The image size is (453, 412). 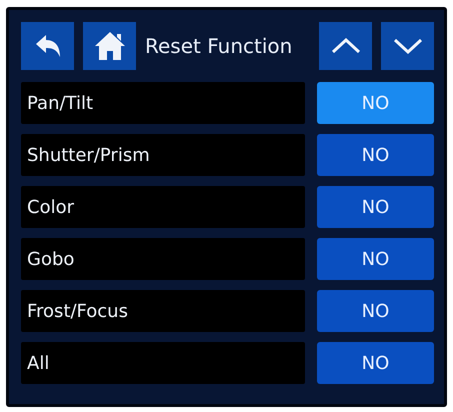 What do you see at coordinates (163, 103) in the screenshot?
I see `function-label: Pan/Tilt` at bounding box center [163, 103].